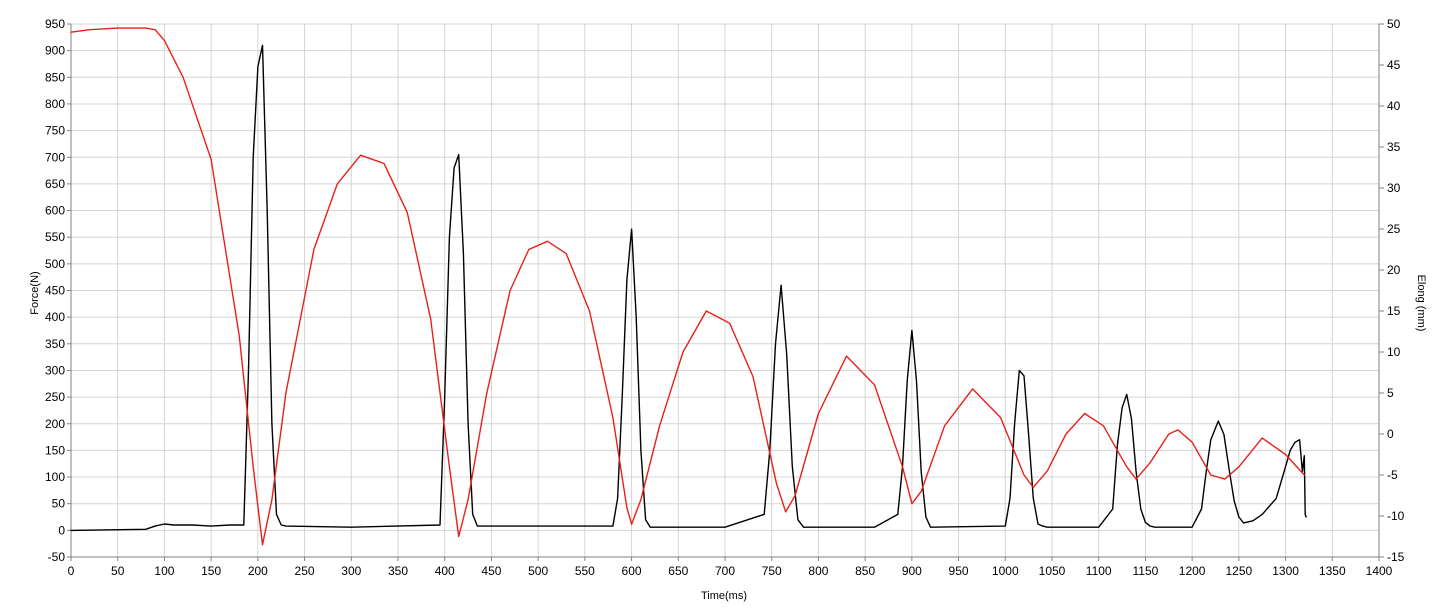 Image resolution: width=1445 pixels, height=613 pixels. Describe the element at coordinates (305, 571) in the screenshot. I see `x-tick-label: 250` at that location.